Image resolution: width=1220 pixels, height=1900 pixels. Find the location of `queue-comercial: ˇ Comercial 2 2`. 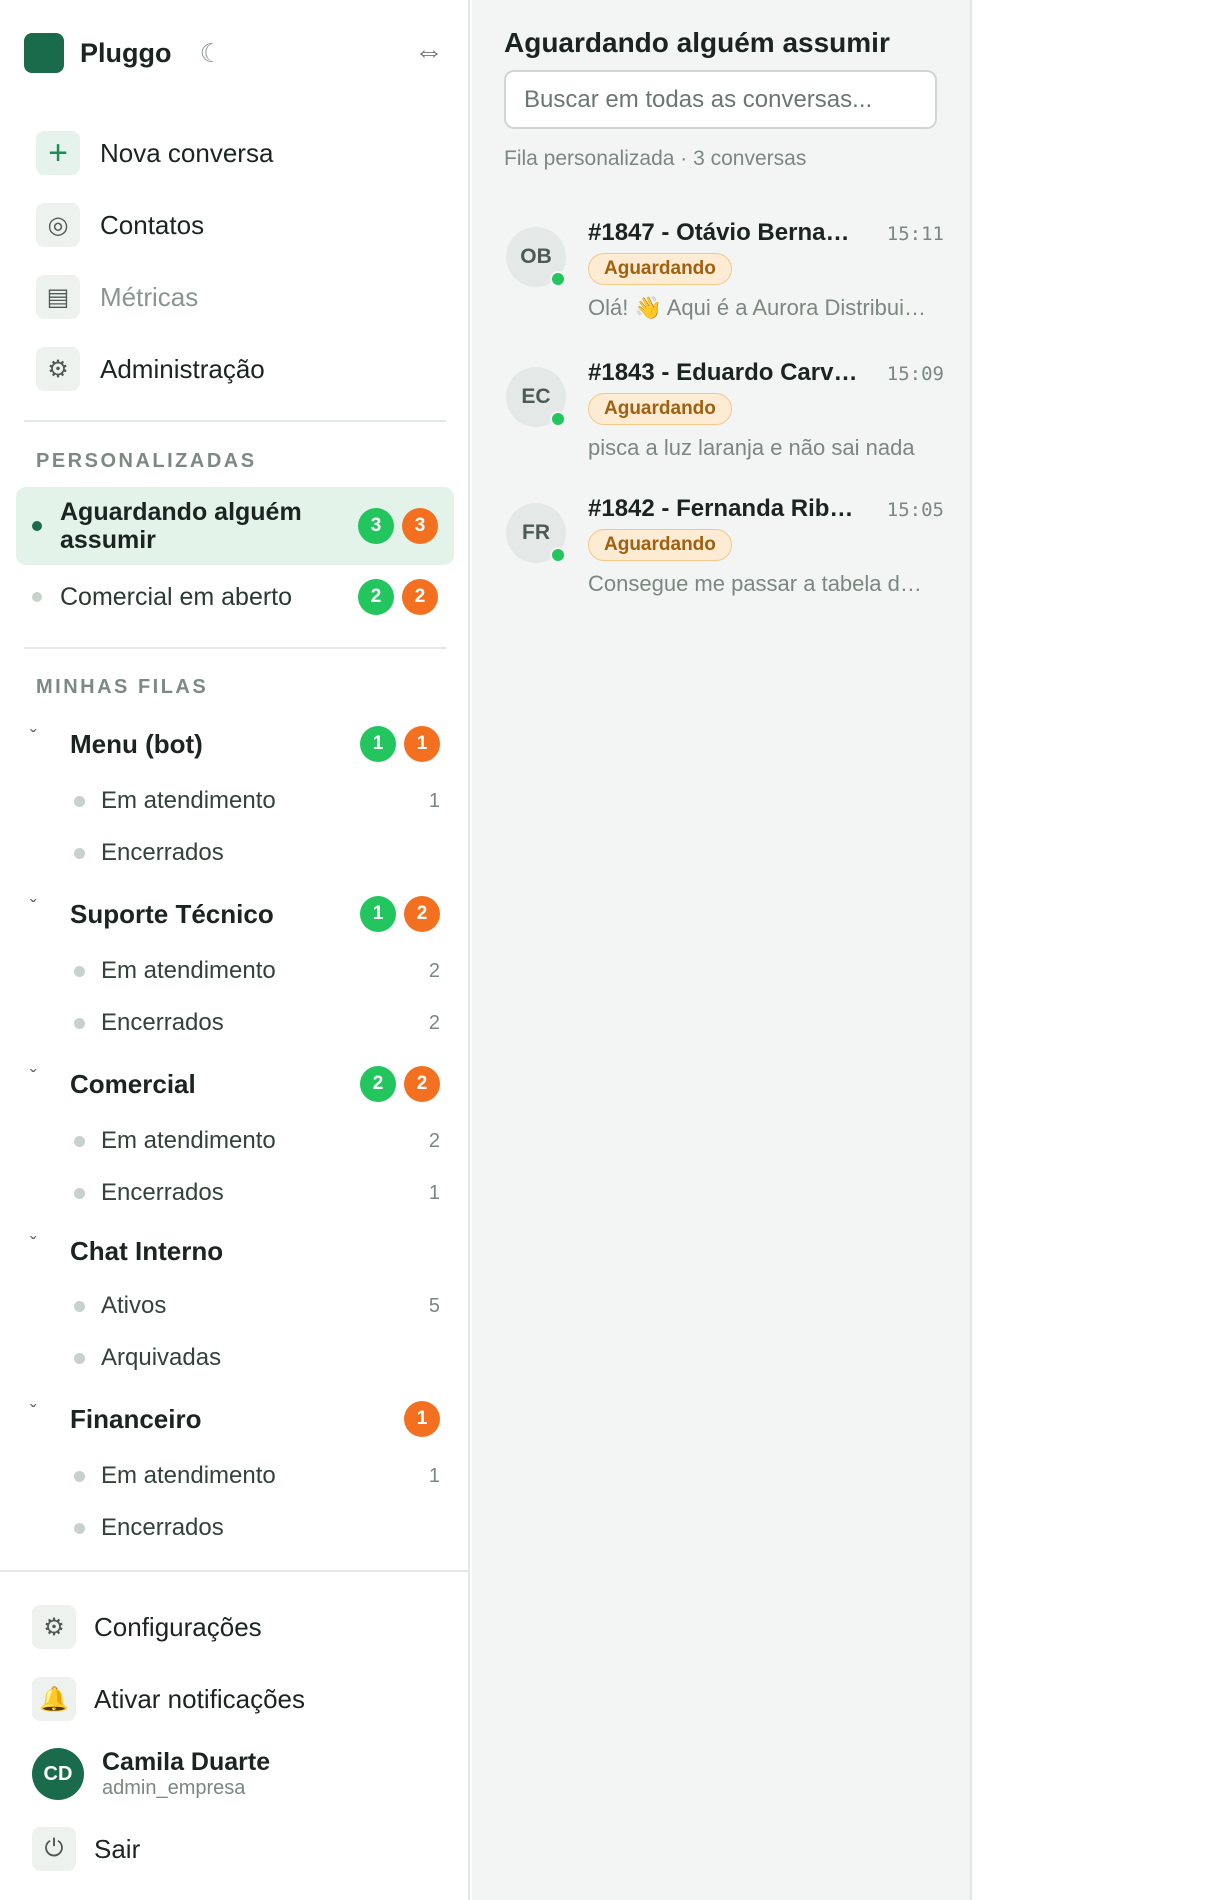

queue-comercial: ˇ Comercial 2 2 is located at coordinates (235, 1084).